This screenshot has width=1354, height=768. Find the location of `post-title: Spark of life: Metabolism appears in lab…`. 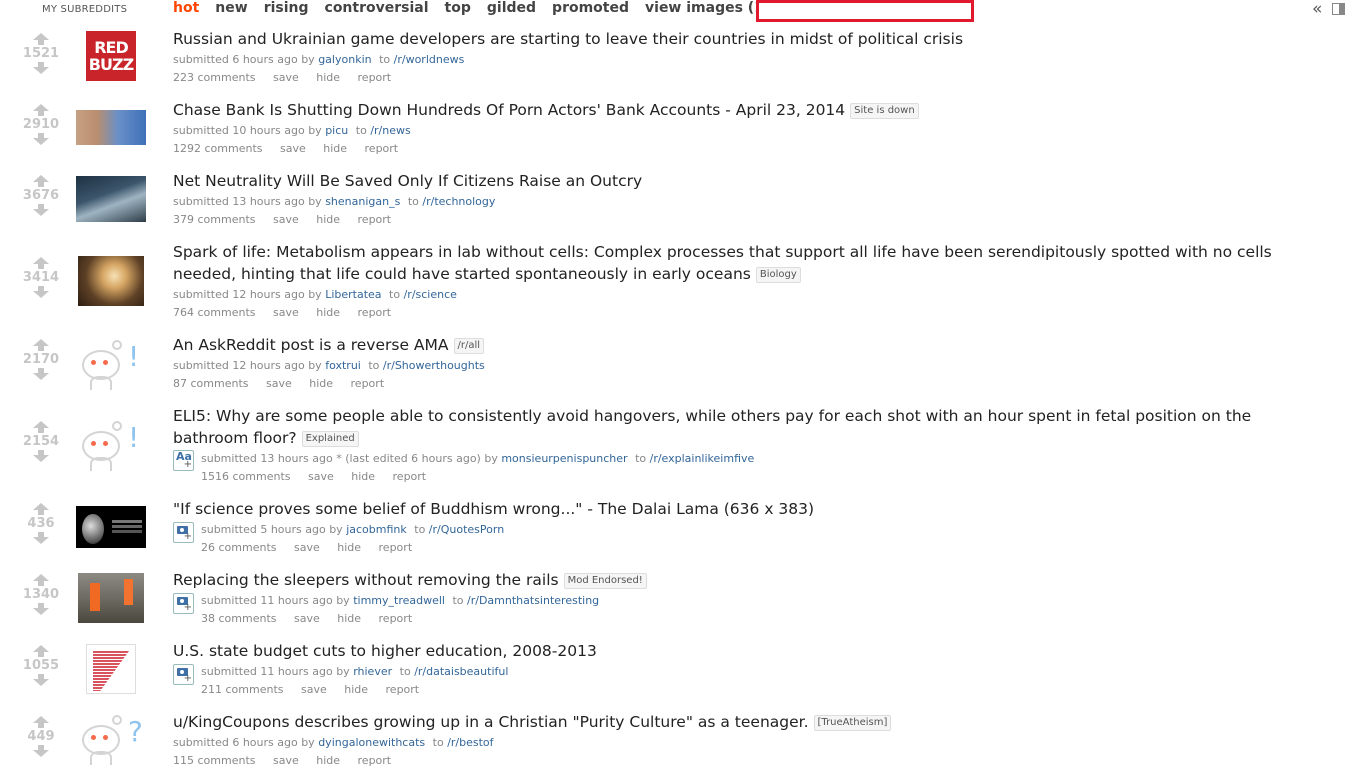

post-title: Spark of life: Metabolism appears in lab… is located at coordinates (723, 263).